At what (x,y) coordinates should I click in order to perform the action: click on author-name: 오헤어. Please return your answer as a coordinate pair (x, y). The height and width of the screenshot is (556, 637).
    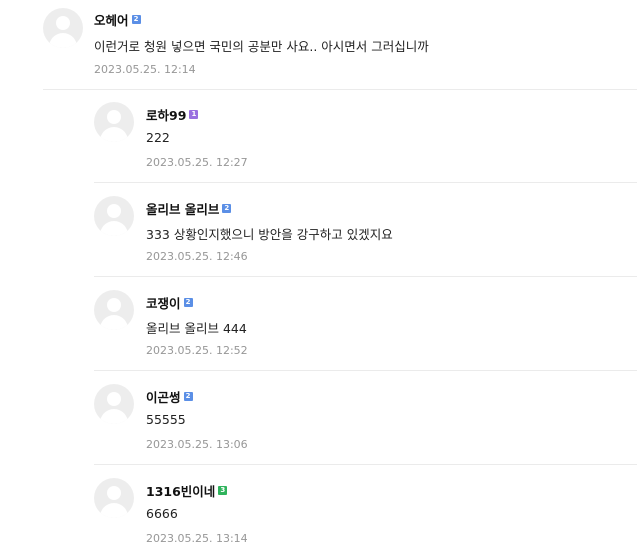
    Looking at the image, I should click on (111, 19).